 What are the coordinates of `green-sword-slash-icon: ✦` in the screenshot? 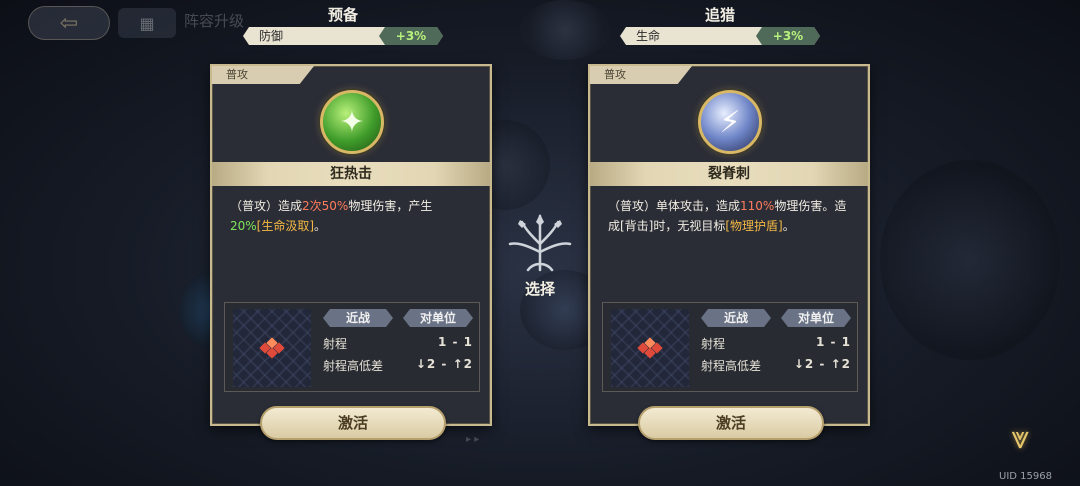 It's located at (352, 122).